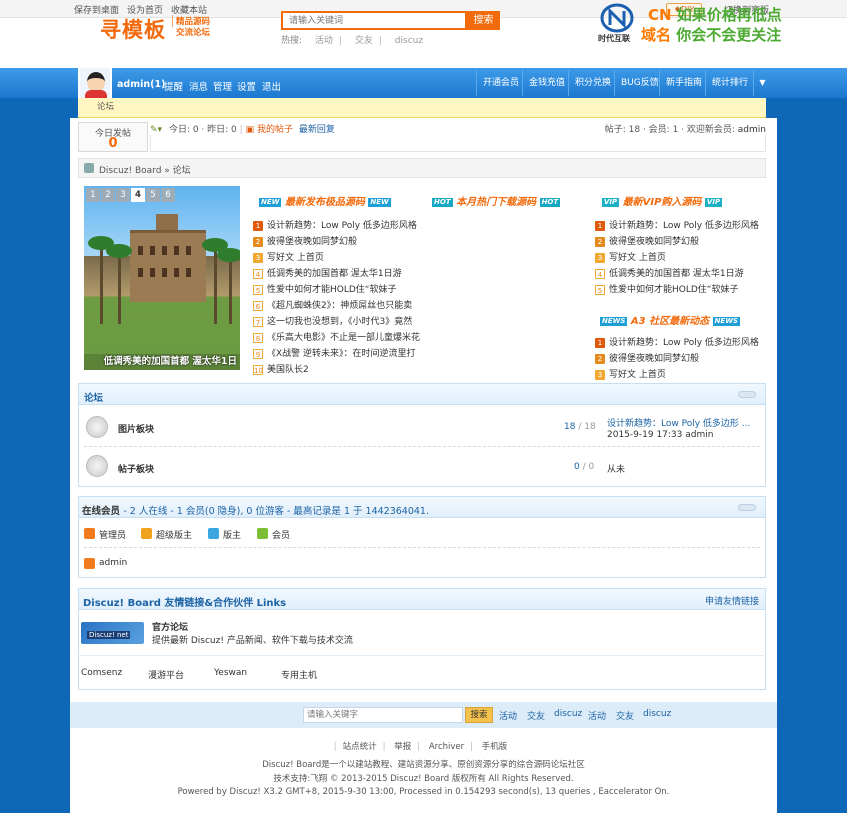 Image resolution: width=847 pixels, height=813 pixels. I want to click on nav-recharge: 金钱充值, so click(546, 83).